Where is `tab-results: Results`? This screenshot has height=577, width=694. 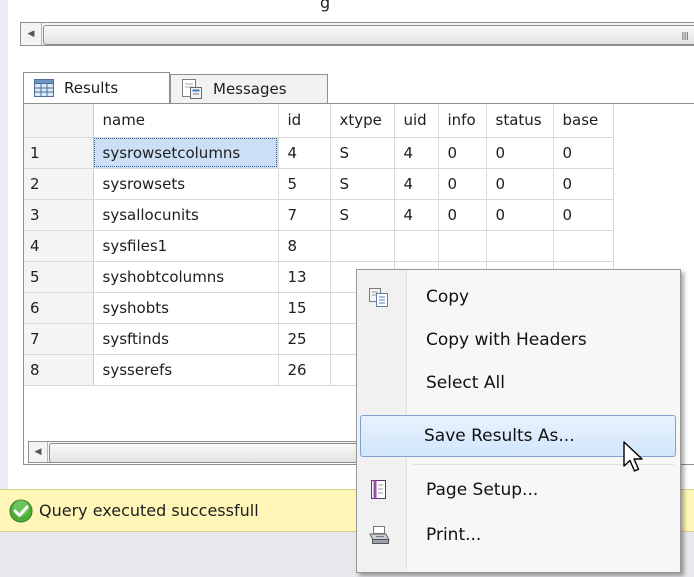
tab-results: Results is located at coordinates (96, 87).